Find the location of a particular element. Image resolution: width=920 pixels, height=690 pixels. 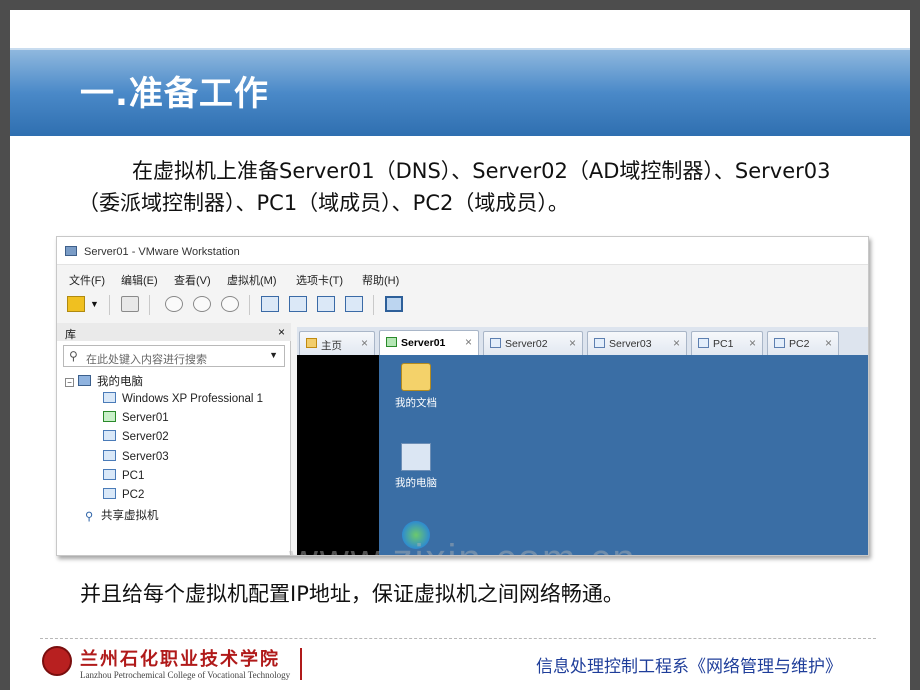

tree-item-label: Server02 is located at coordinates (145, 437).